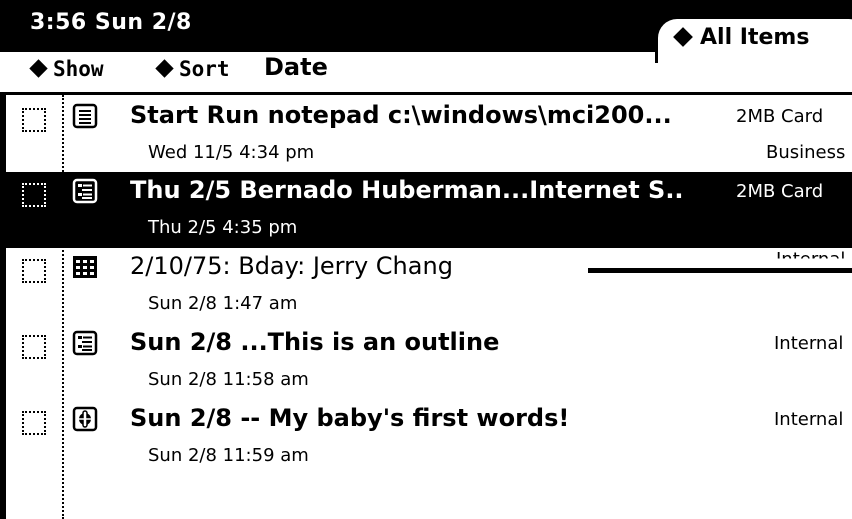  Describe the element at coordinates (426, 31) in the screenshot. I see `status-bar: 3:56 Sun 2/8 All Items` at that location.